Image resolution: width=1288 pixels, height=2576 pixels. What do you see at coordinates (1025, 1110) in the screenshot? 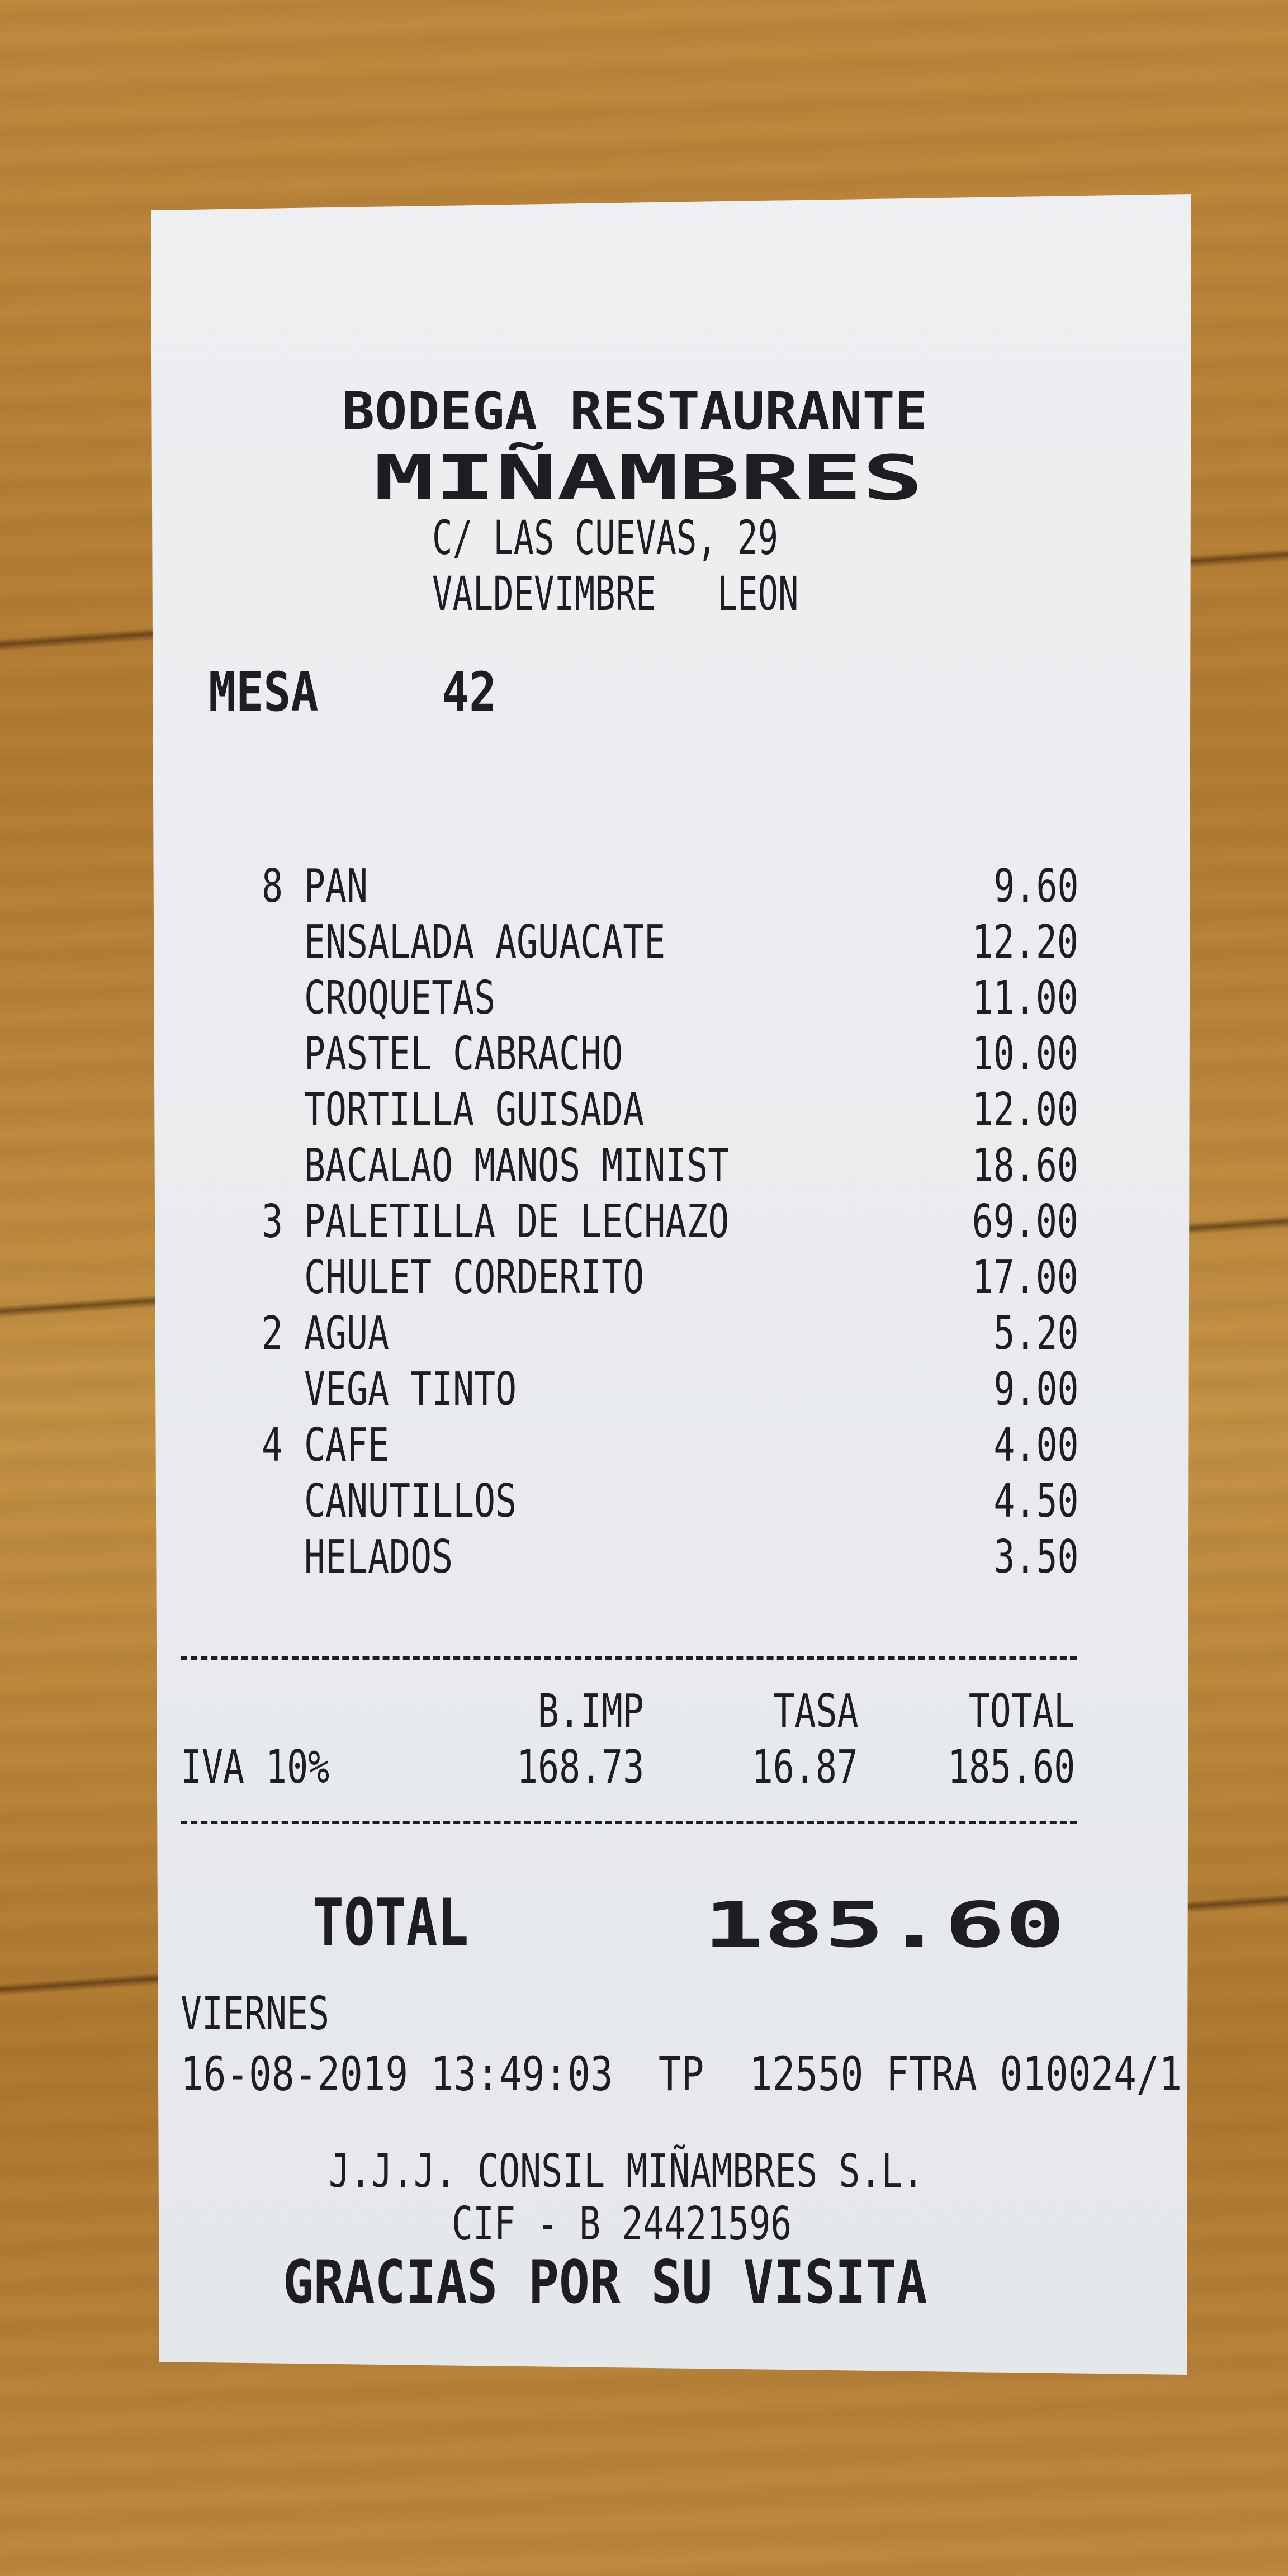
I see `item-price: 12.00` at bounding box center [1025, 1110].